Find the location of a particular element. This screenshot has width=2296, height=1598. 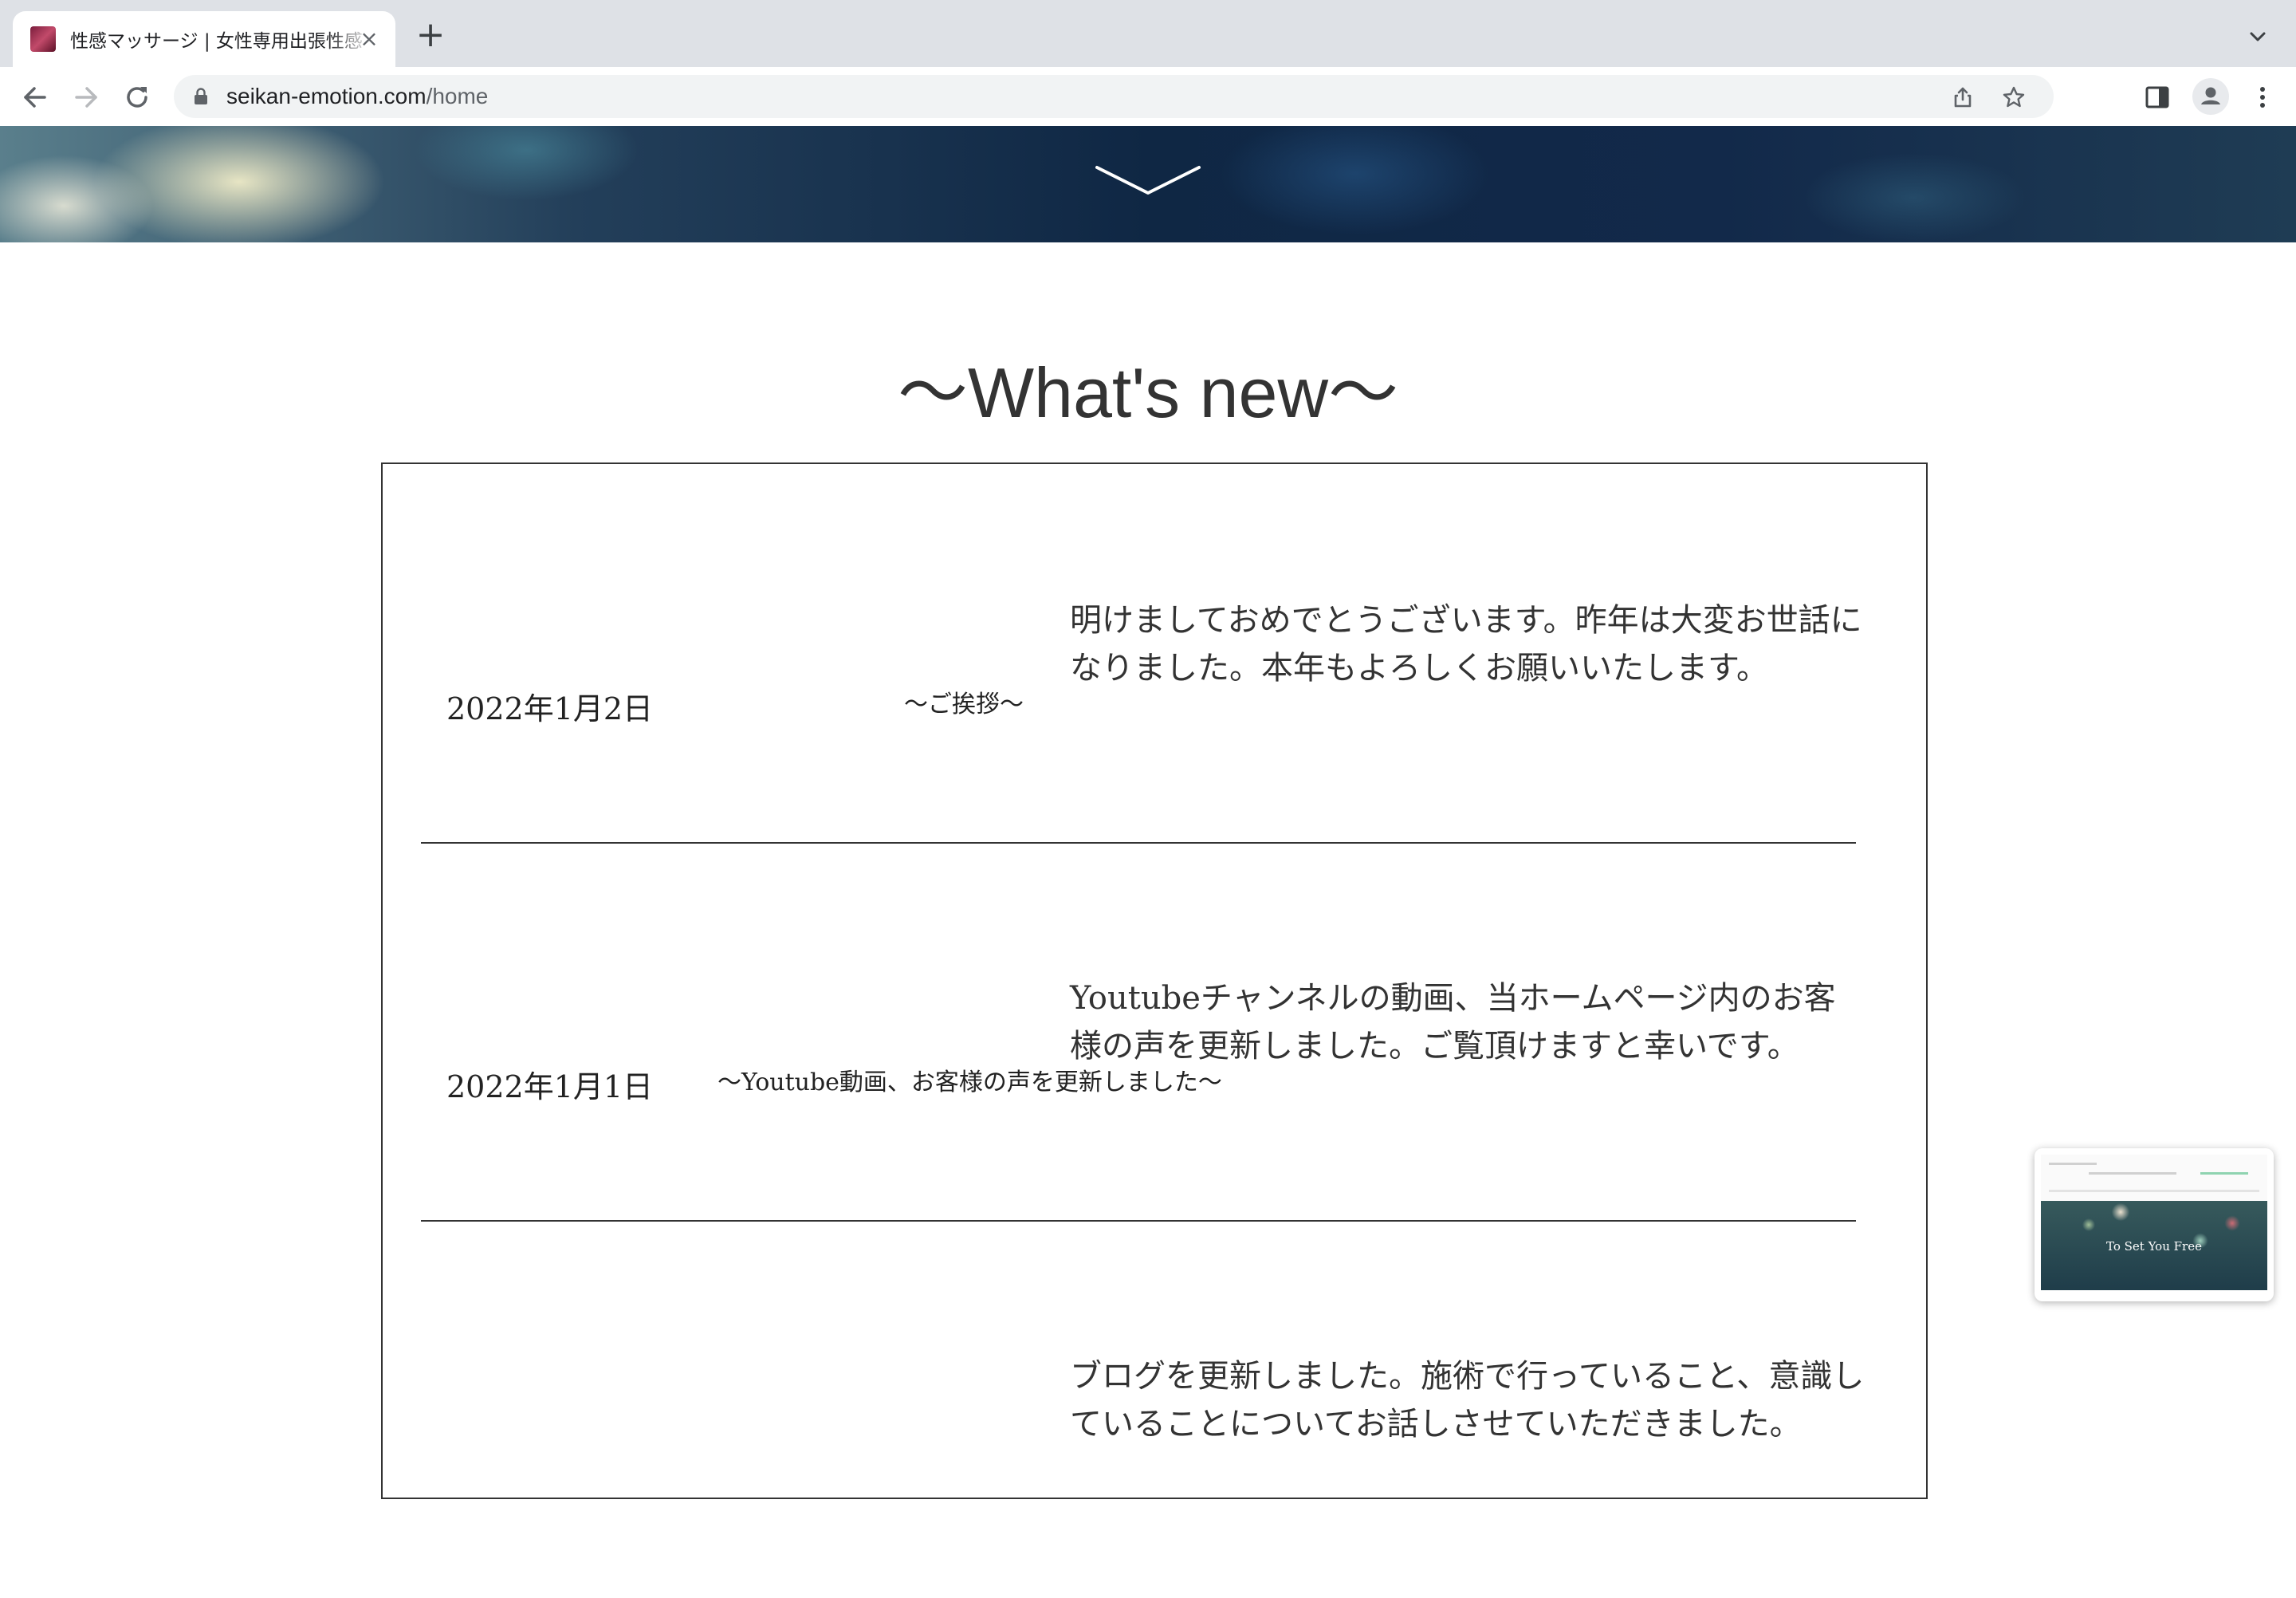

share-icon is located at coordinates (1963, 98).